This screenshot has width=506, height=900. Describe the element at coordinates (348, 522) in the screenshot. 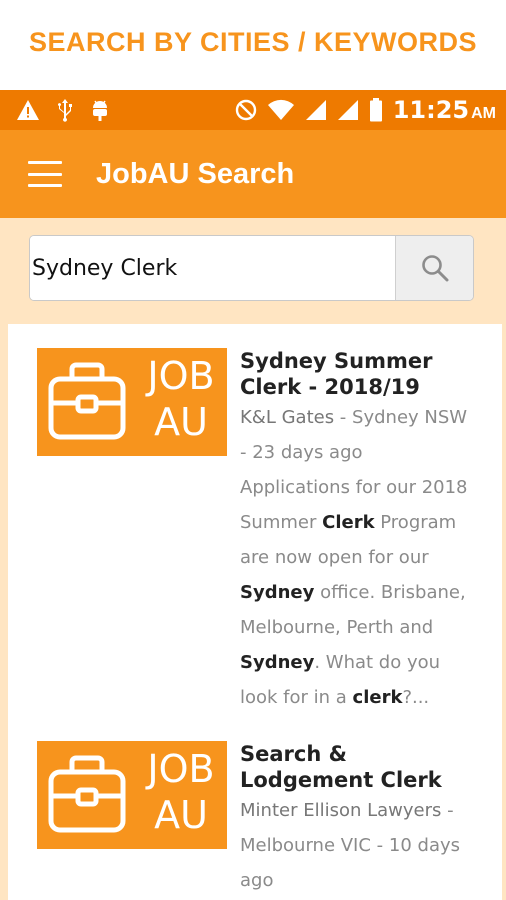

I see `keyword-highlight: Clerk` at that location.